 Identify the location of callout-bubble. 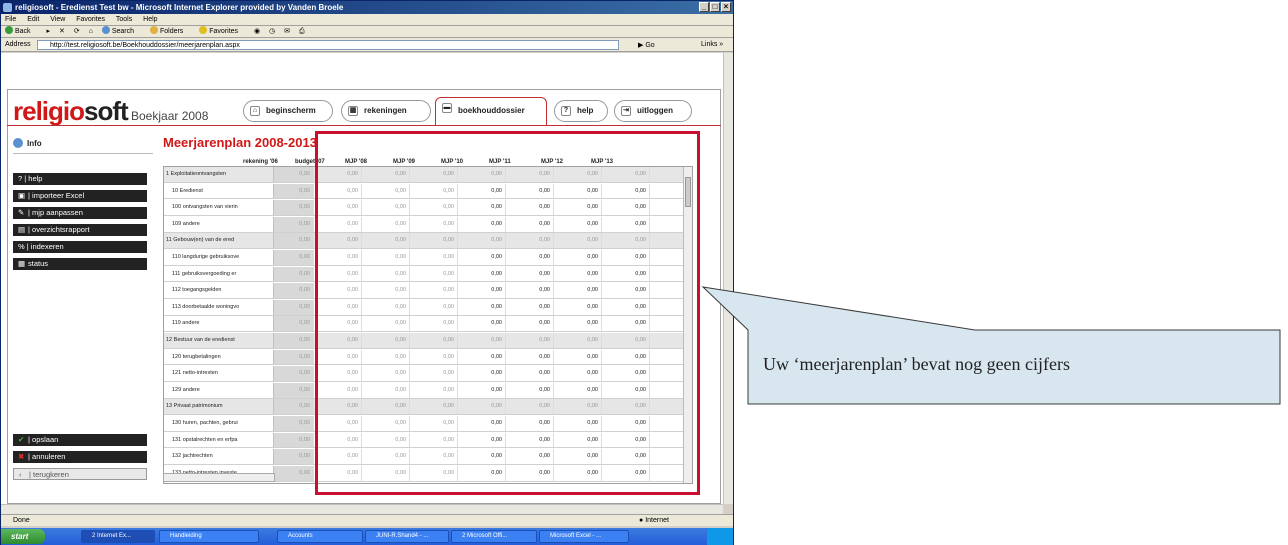
(991, 345).